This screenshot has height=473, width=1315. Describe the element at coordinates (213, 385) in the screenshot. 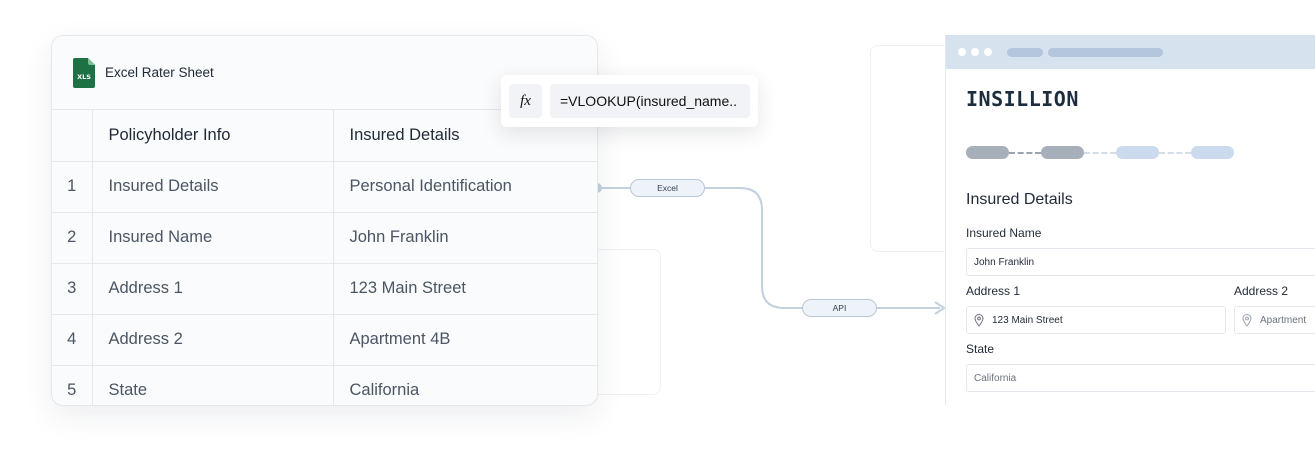

I see `cell-field: State` at that location.